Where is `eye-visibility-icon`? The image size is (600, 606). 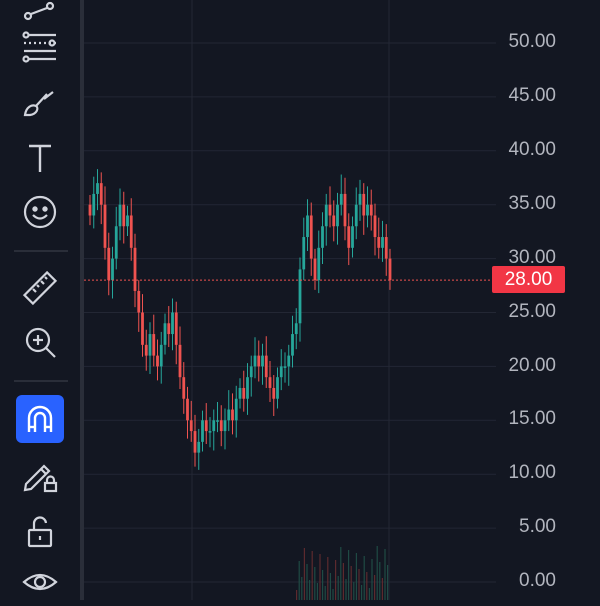 eye-visibility-icon is located at coordinates (40, 582).